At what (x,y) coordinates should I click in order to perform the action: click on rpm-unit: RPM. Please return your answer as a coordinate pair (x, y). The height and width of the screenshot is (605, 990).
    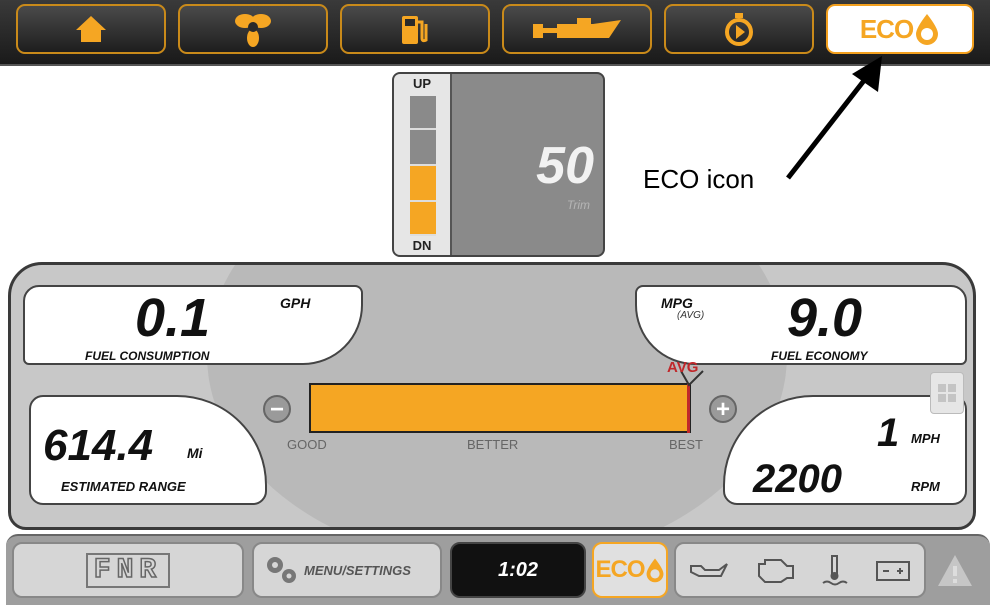
    Looking at the image, I should click on (925, 486).